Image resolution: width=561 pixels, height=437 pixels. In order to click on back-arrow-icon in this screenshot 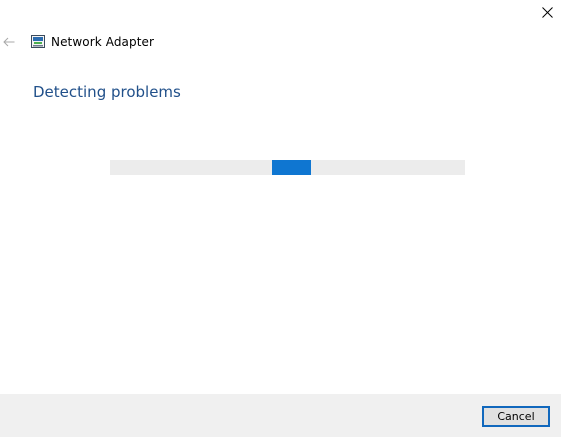, I will do `click(9, 42)`.